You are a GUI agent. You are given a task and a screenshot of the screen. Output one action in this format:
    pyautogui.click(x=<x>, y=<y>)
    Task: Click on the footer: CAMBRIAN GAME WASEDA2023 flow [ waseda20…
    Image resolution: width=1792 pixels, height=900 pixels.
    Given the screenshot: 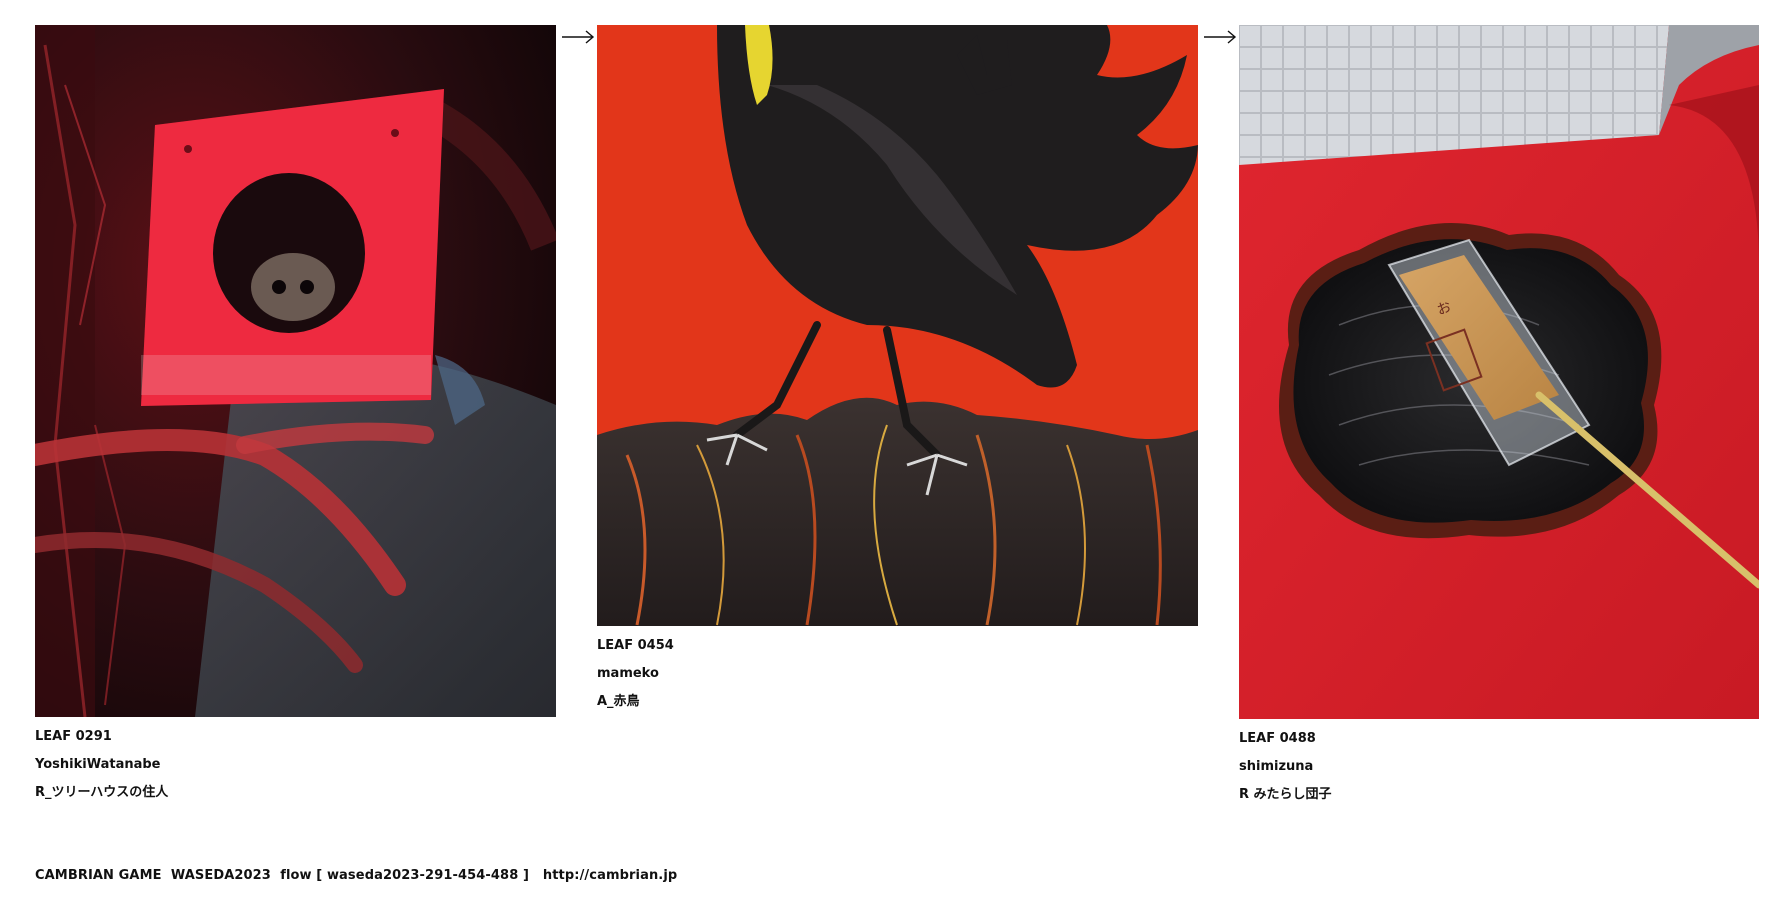 What is the action you would take?
    pyautogui.click(x=356, y=875)
    